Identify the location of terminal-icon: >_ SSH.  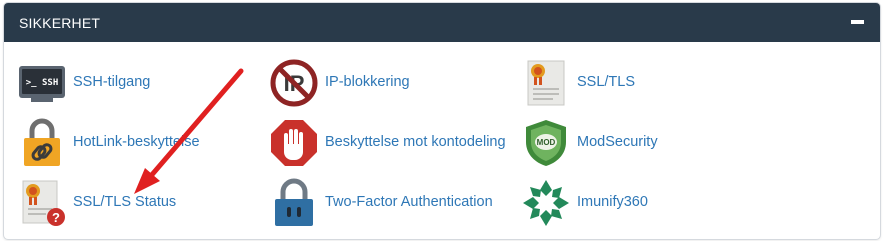
(42, 84).